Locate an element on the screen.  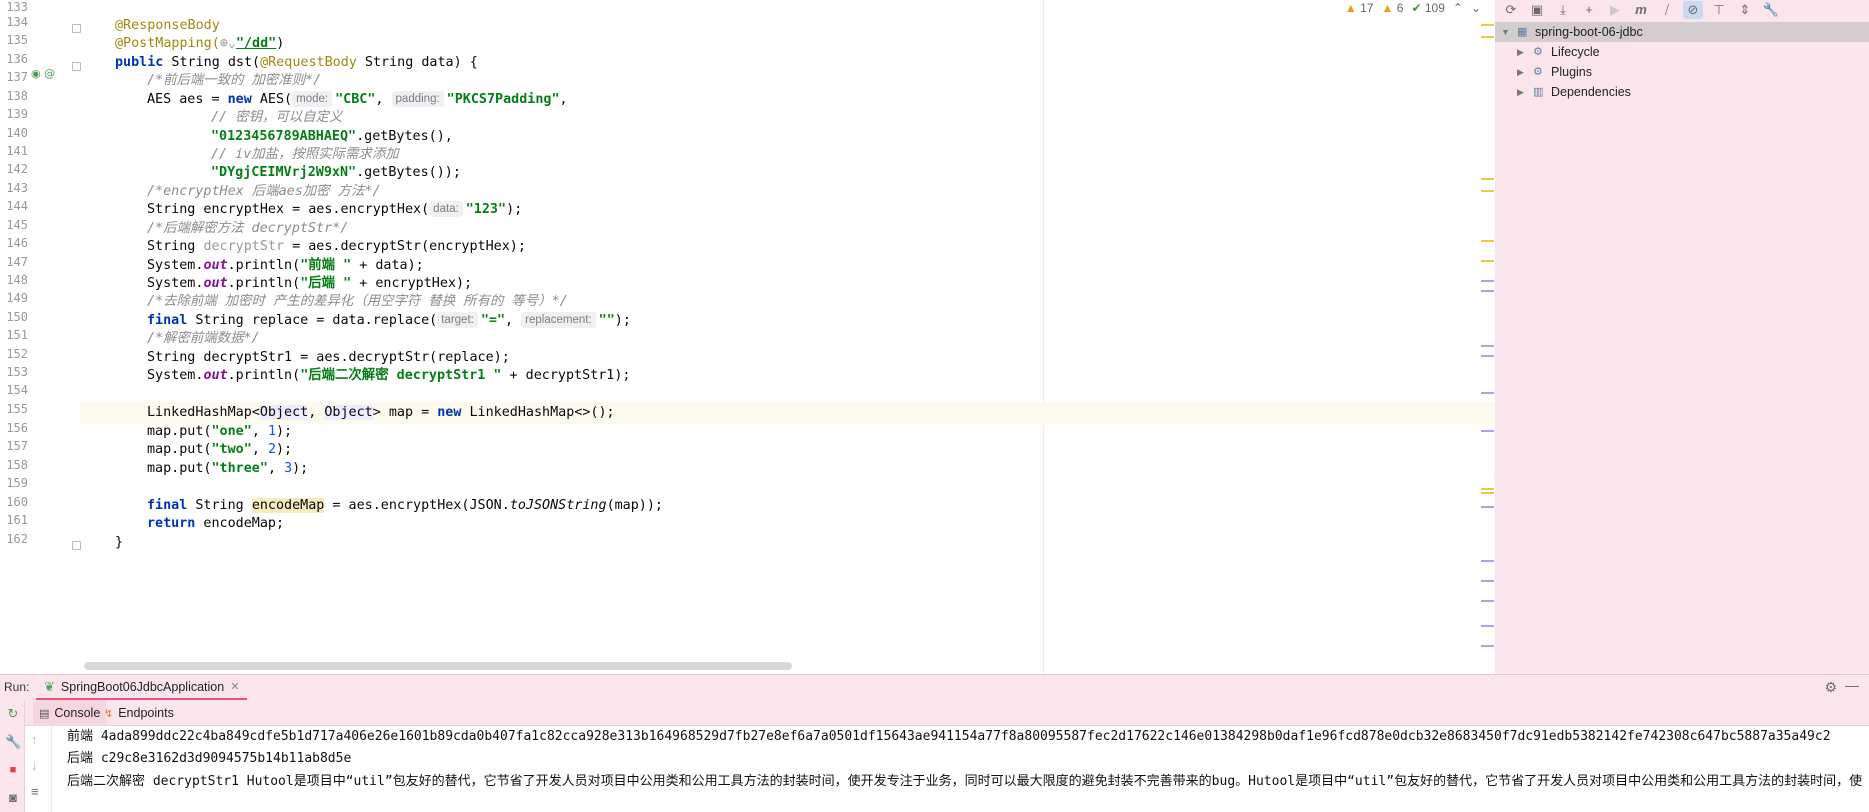
typo-count: ✔ 109 is located at coordinates (1427, 8).